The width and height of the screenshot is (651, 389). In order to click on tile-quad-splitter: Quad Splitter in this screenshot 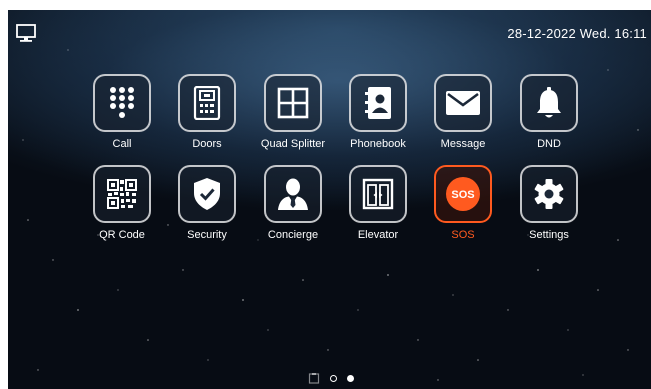, I will do `click(293, 112)`.